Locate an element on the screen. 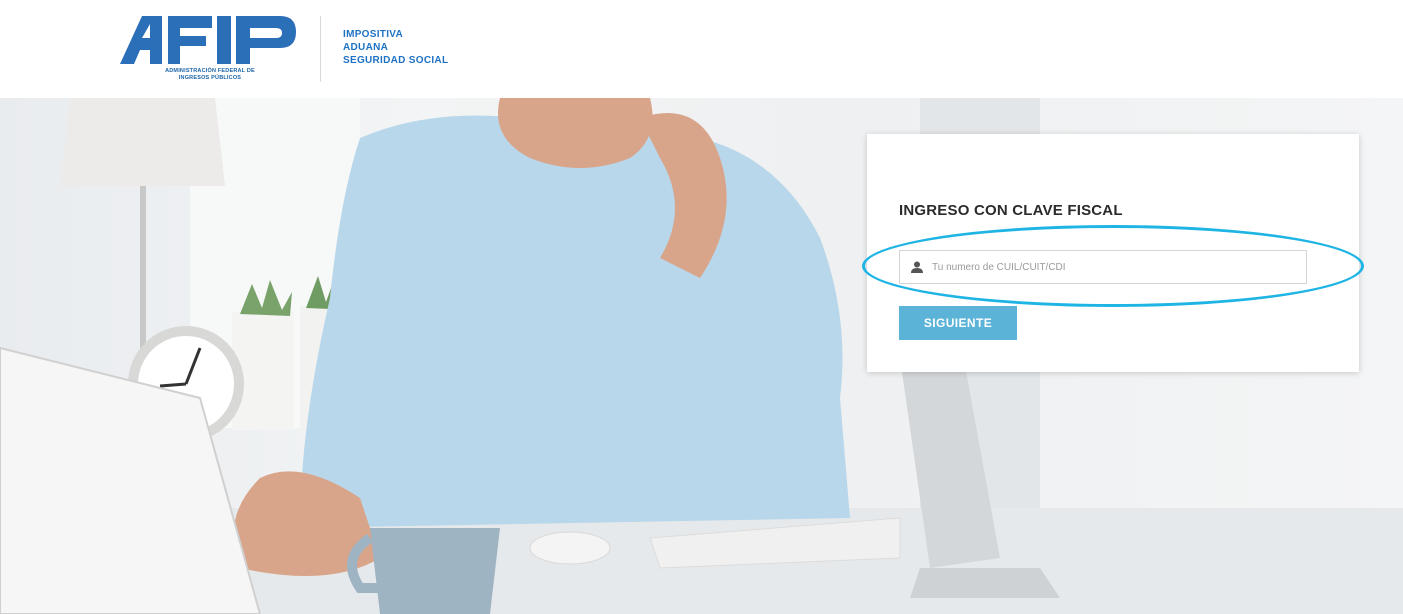 The image size is (1403, 614). login-card: INGRESO CON CLAVE FISCAL SIGUIENTE is located at coordinates (1113, 253).